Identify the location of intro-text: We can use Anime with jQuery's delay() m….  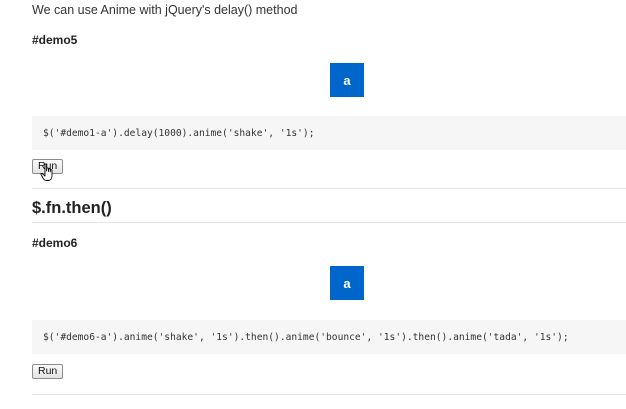
(165, 10).